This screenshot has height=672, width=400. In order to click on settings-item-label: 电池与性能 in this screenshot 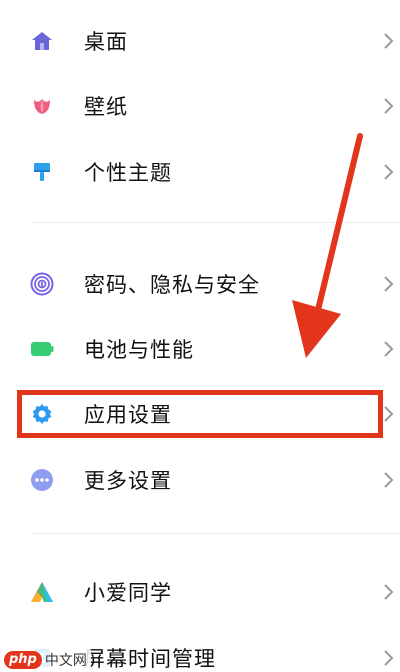, I will do `click(139, 350)`.